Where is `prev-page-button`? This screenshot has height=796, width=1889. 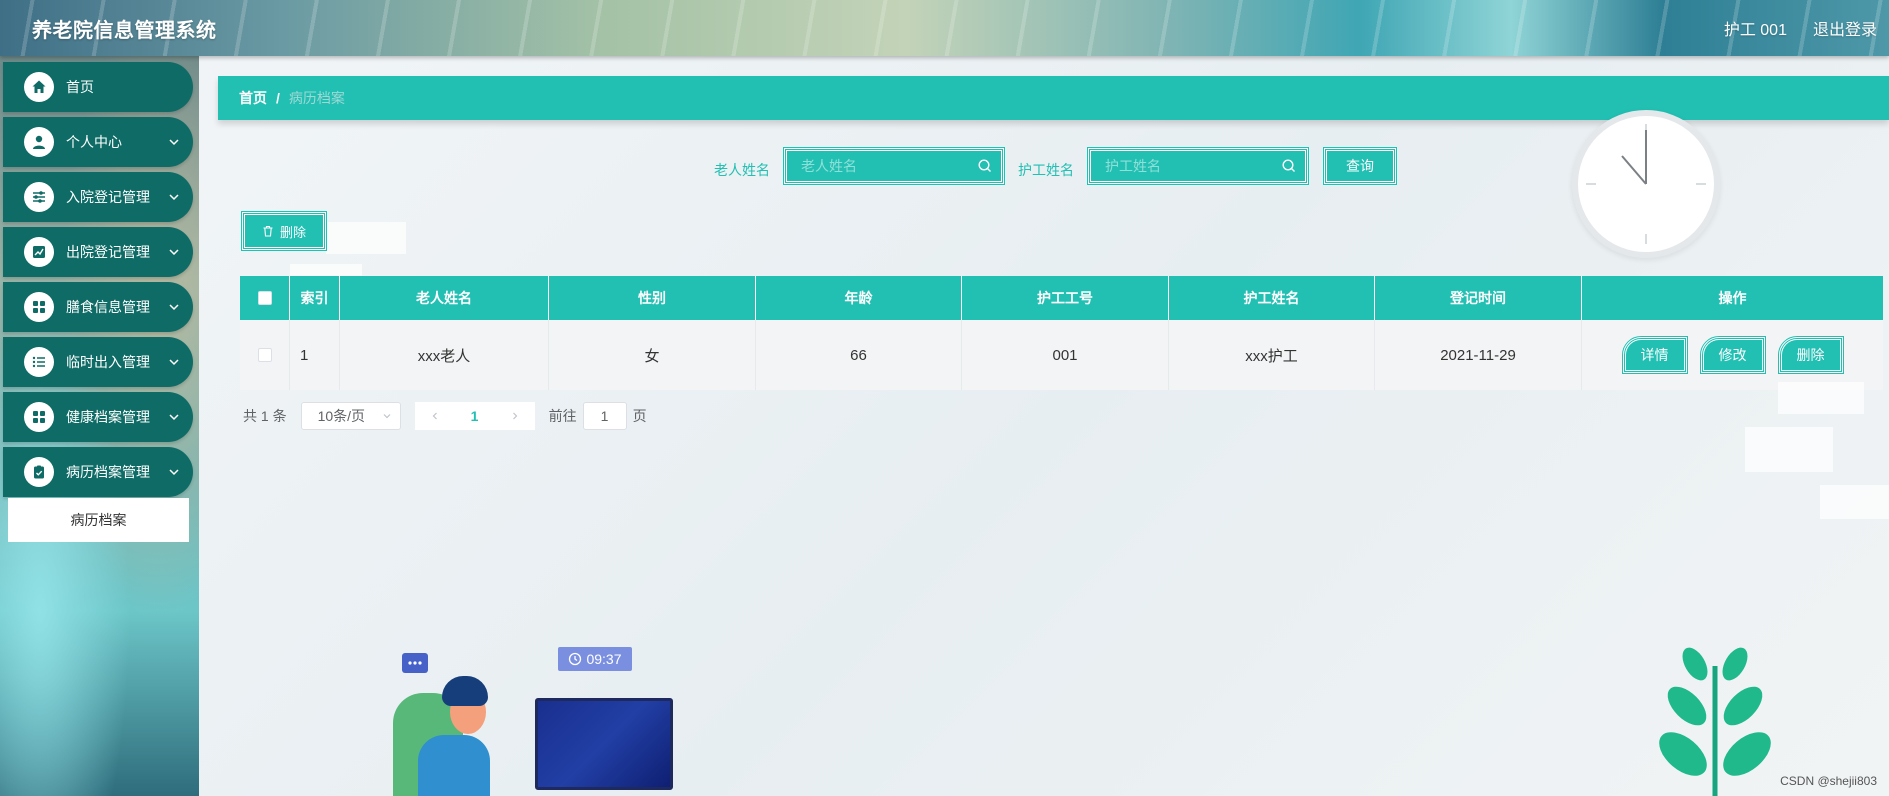
prev-page-button is located at coordinates (435, 416).